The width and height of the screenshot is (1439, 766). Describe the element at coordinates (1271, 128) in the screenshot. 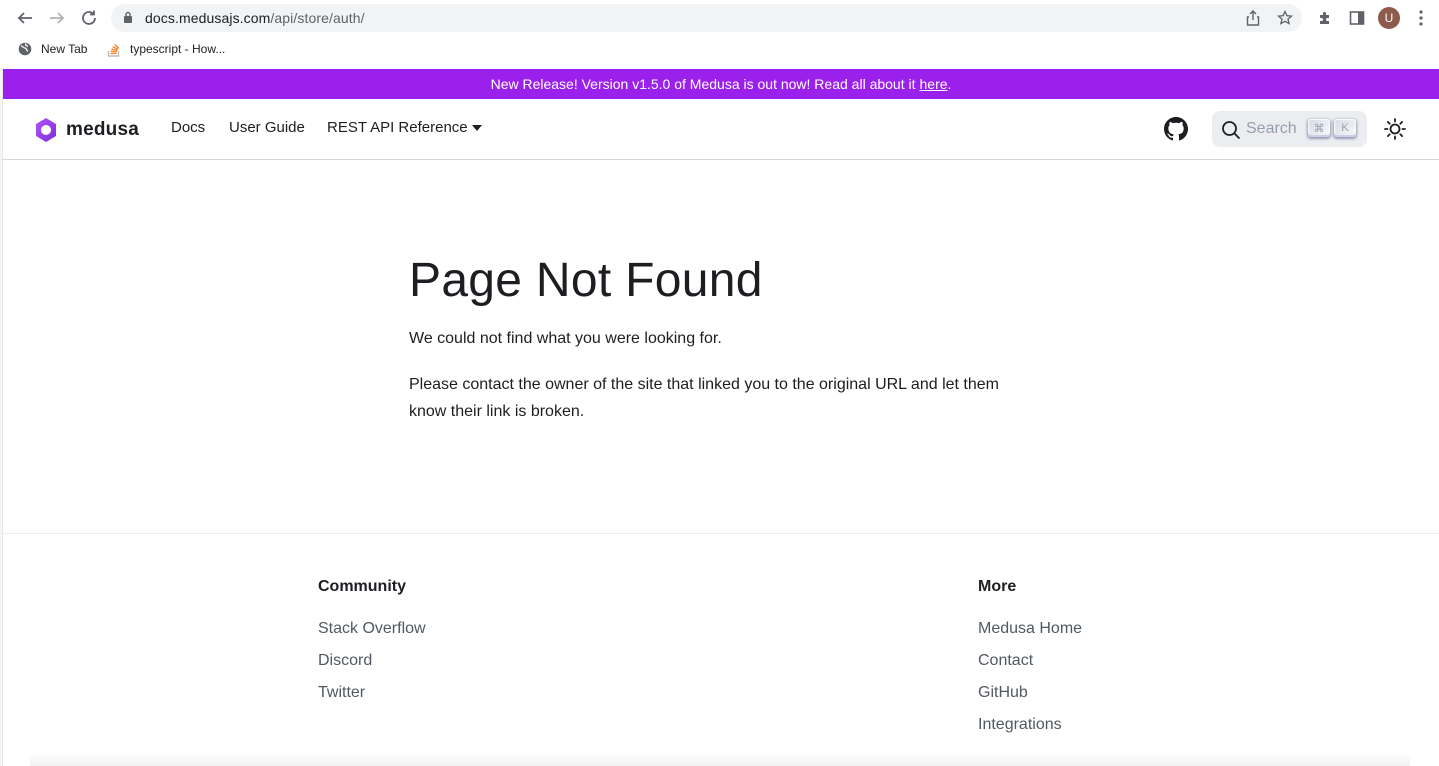

I see `search-placeholder: Search` at that location.